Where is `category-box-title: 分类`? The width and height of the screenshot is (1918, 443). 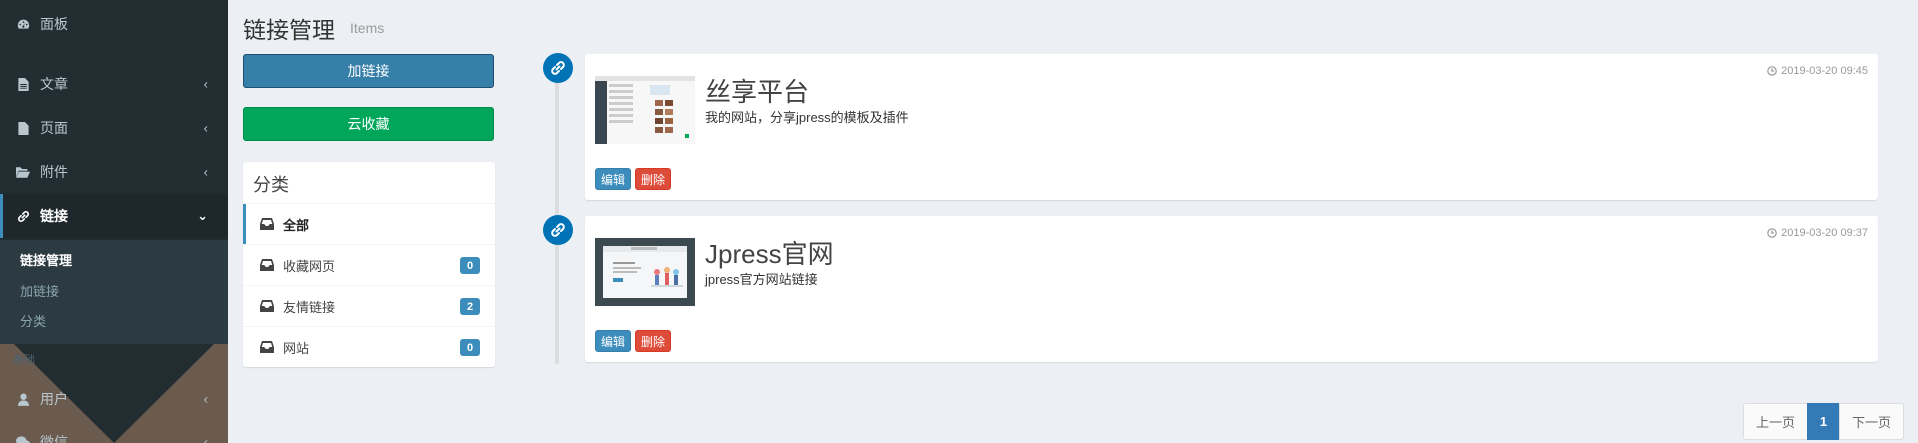
category-box-title: 分类 is located at coordinates (271, 185).